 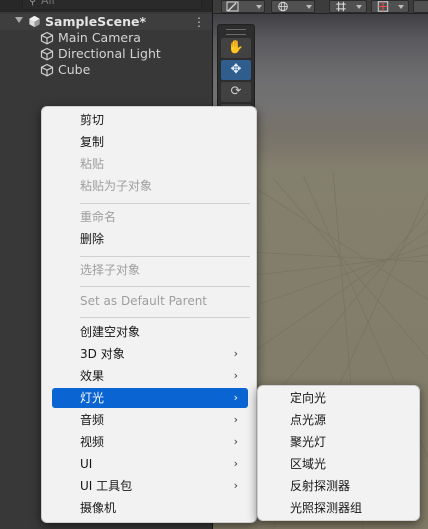 I want to click on menu-item-copy: 复制, so click(x=150, y=142).